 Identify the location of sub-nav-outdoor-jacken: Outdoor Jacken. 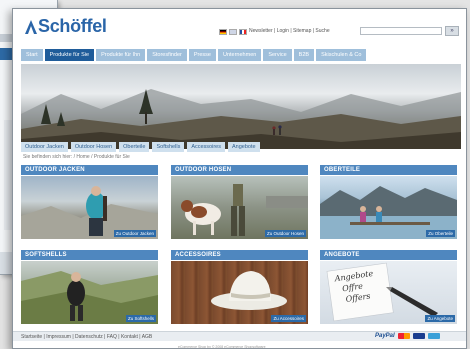
(44, 147).